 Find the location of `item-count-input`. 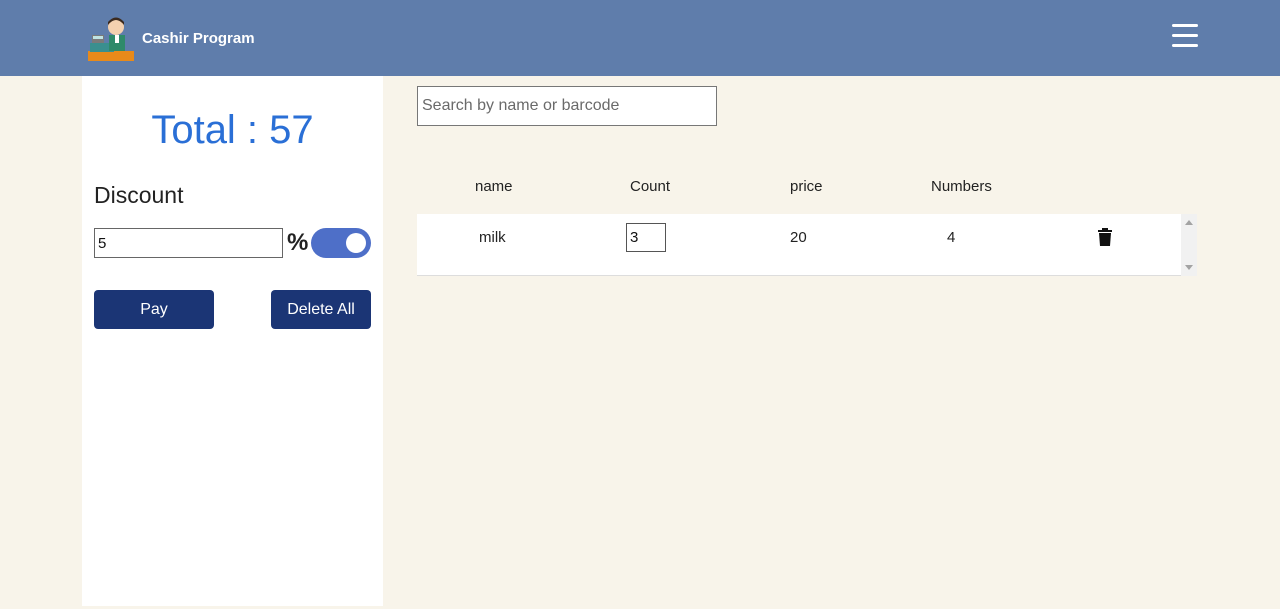

item-count-input is located at coordinates (646, 237).